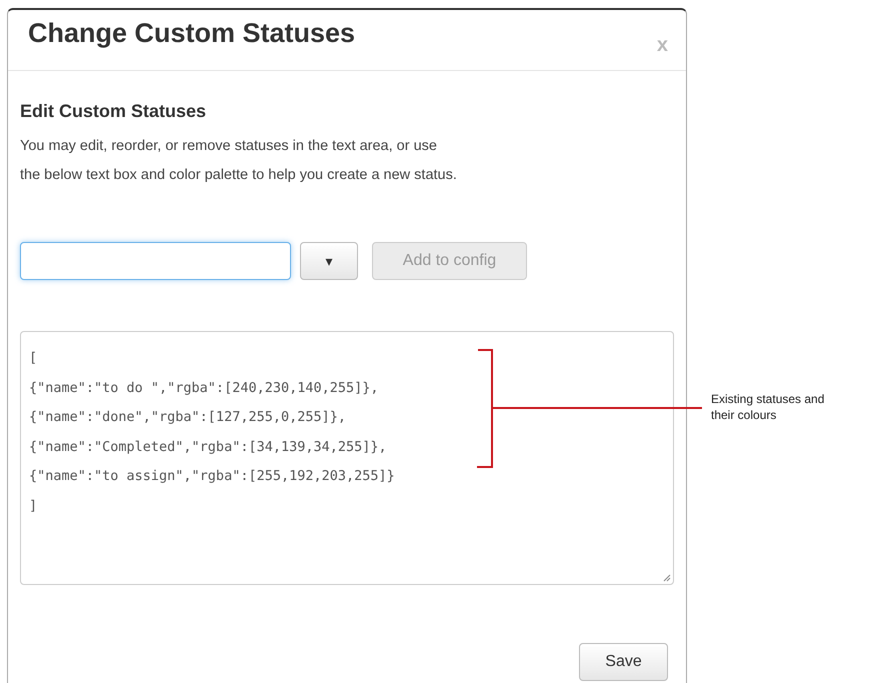 The image size is (872, 683). What do you see at coordinates (667, 578) in the screenshot?
I see `resize-grip-icon` at bounding box center [667, 578].